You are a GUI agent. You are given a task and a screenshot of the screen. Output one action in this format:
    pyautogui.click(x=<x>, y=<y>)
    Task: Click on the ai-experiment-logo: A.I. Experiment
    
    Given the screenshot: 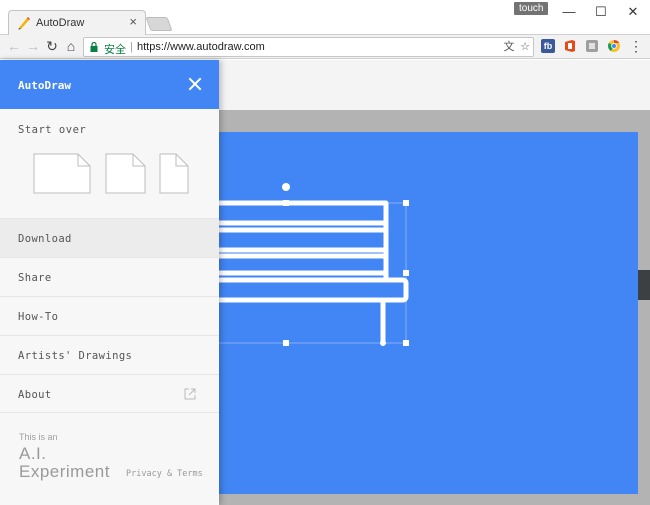 What is the action you would take?
    pyautogui.click(x=64, y=463)
    